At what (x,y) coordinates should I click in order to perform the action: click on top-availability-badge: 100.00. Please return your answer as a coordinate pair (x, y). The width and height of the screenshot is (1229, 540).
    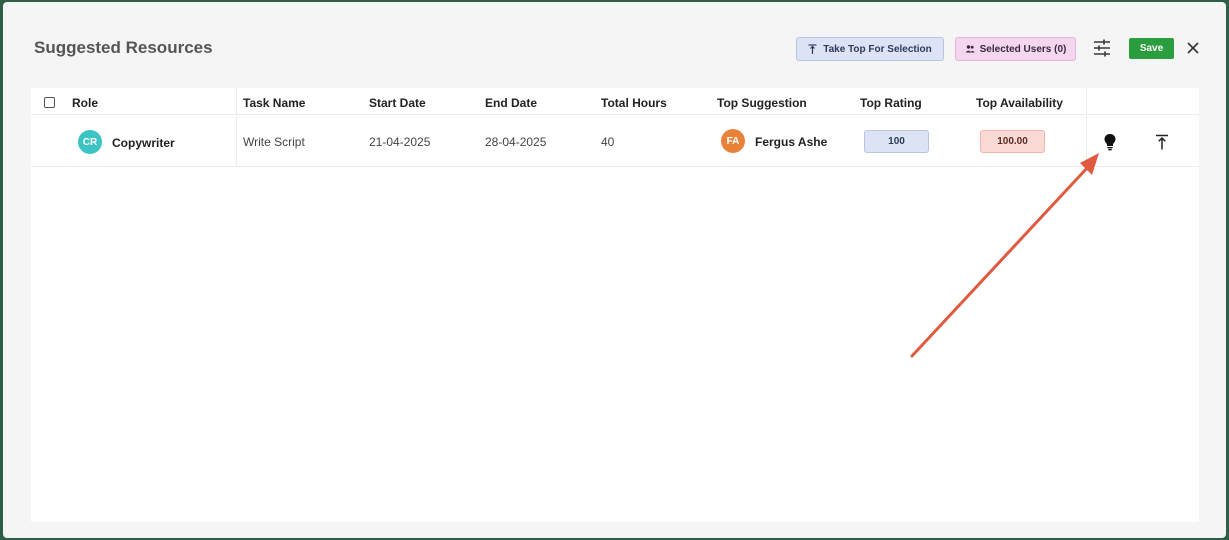
    Looking at the image, I should click on (1012, 141).